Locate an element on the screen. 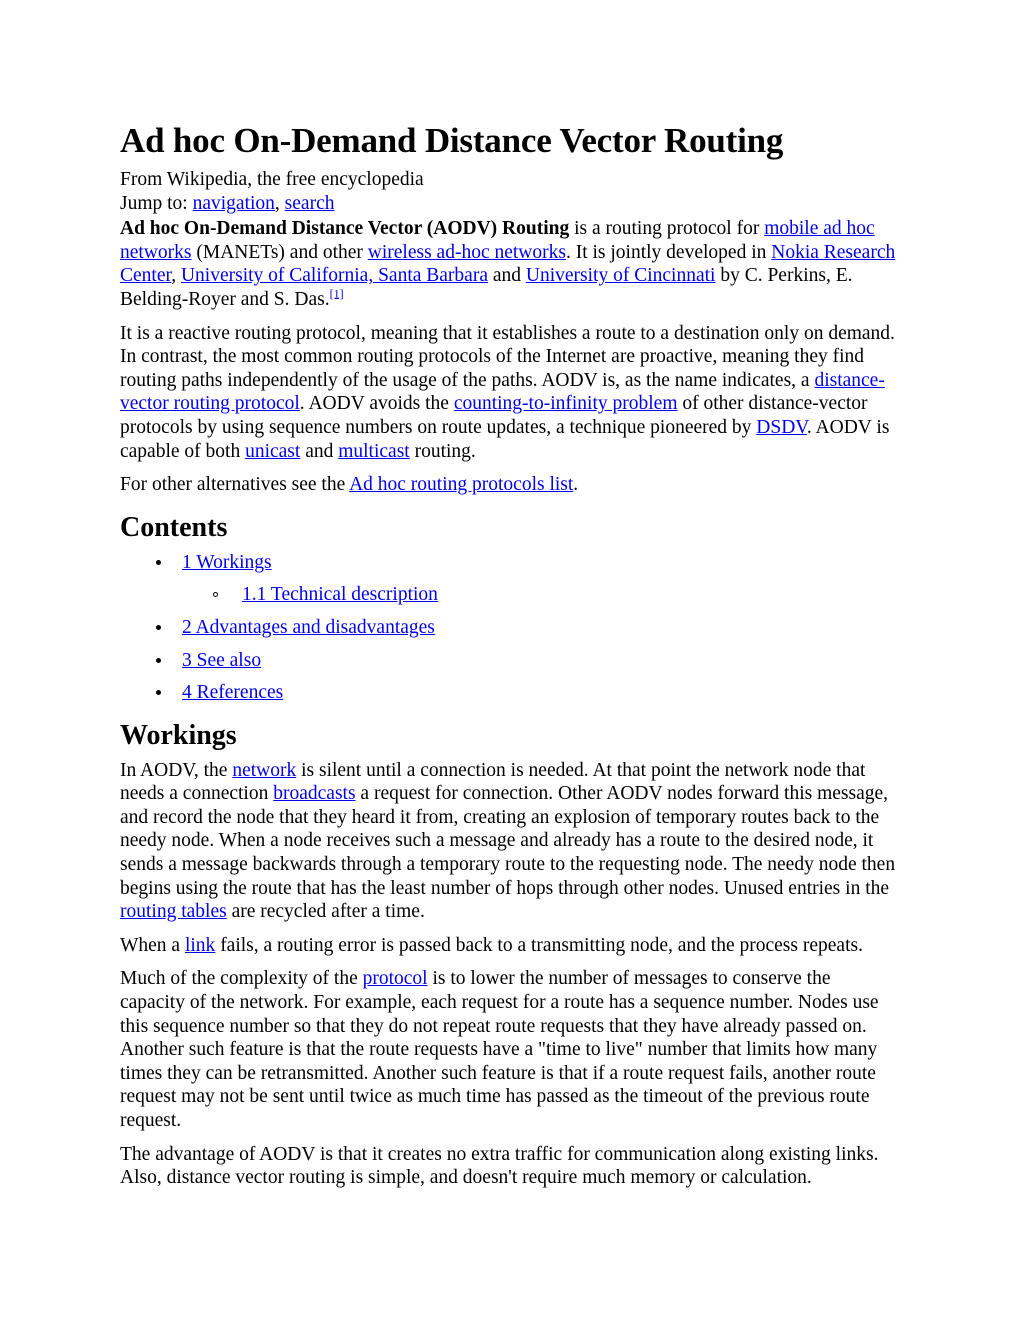 The height and width of the screenshot is (1320, 1020). toc-item-references: 4 References is located at coordinates (510, 693).